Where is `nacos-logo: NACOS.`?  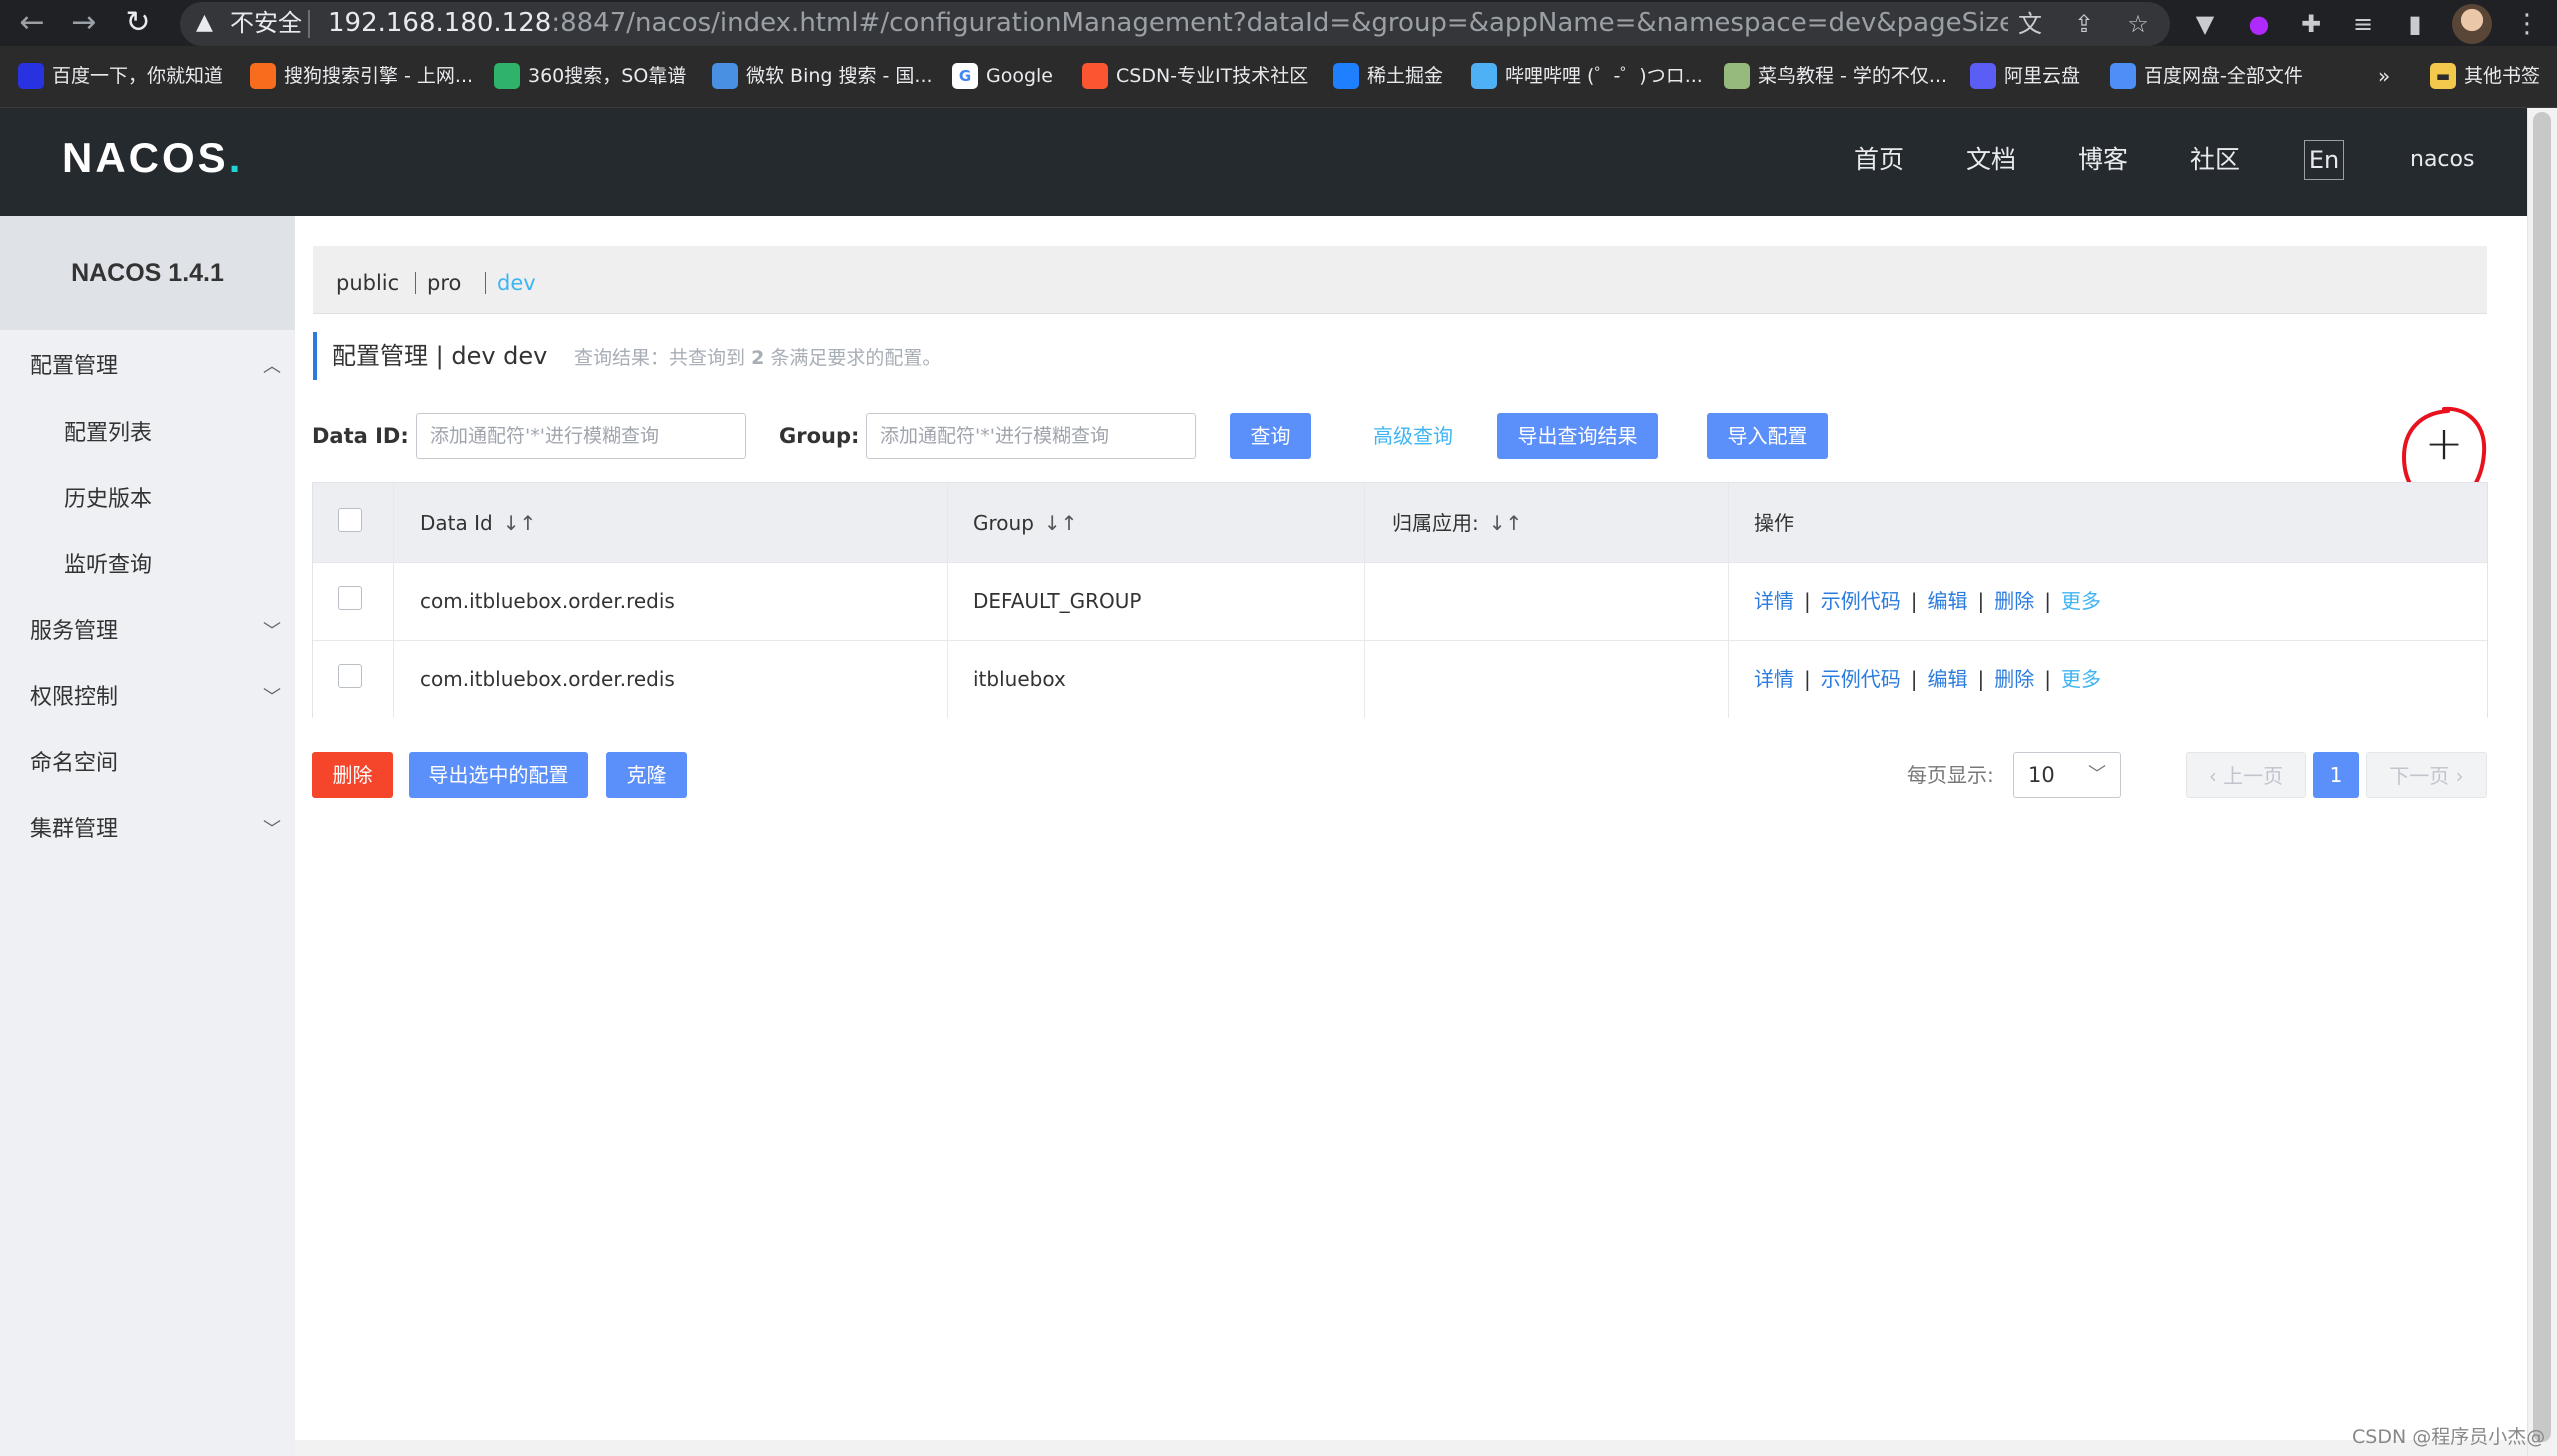
nacos-logo: NACOS. is located at coordinates (152, 158).